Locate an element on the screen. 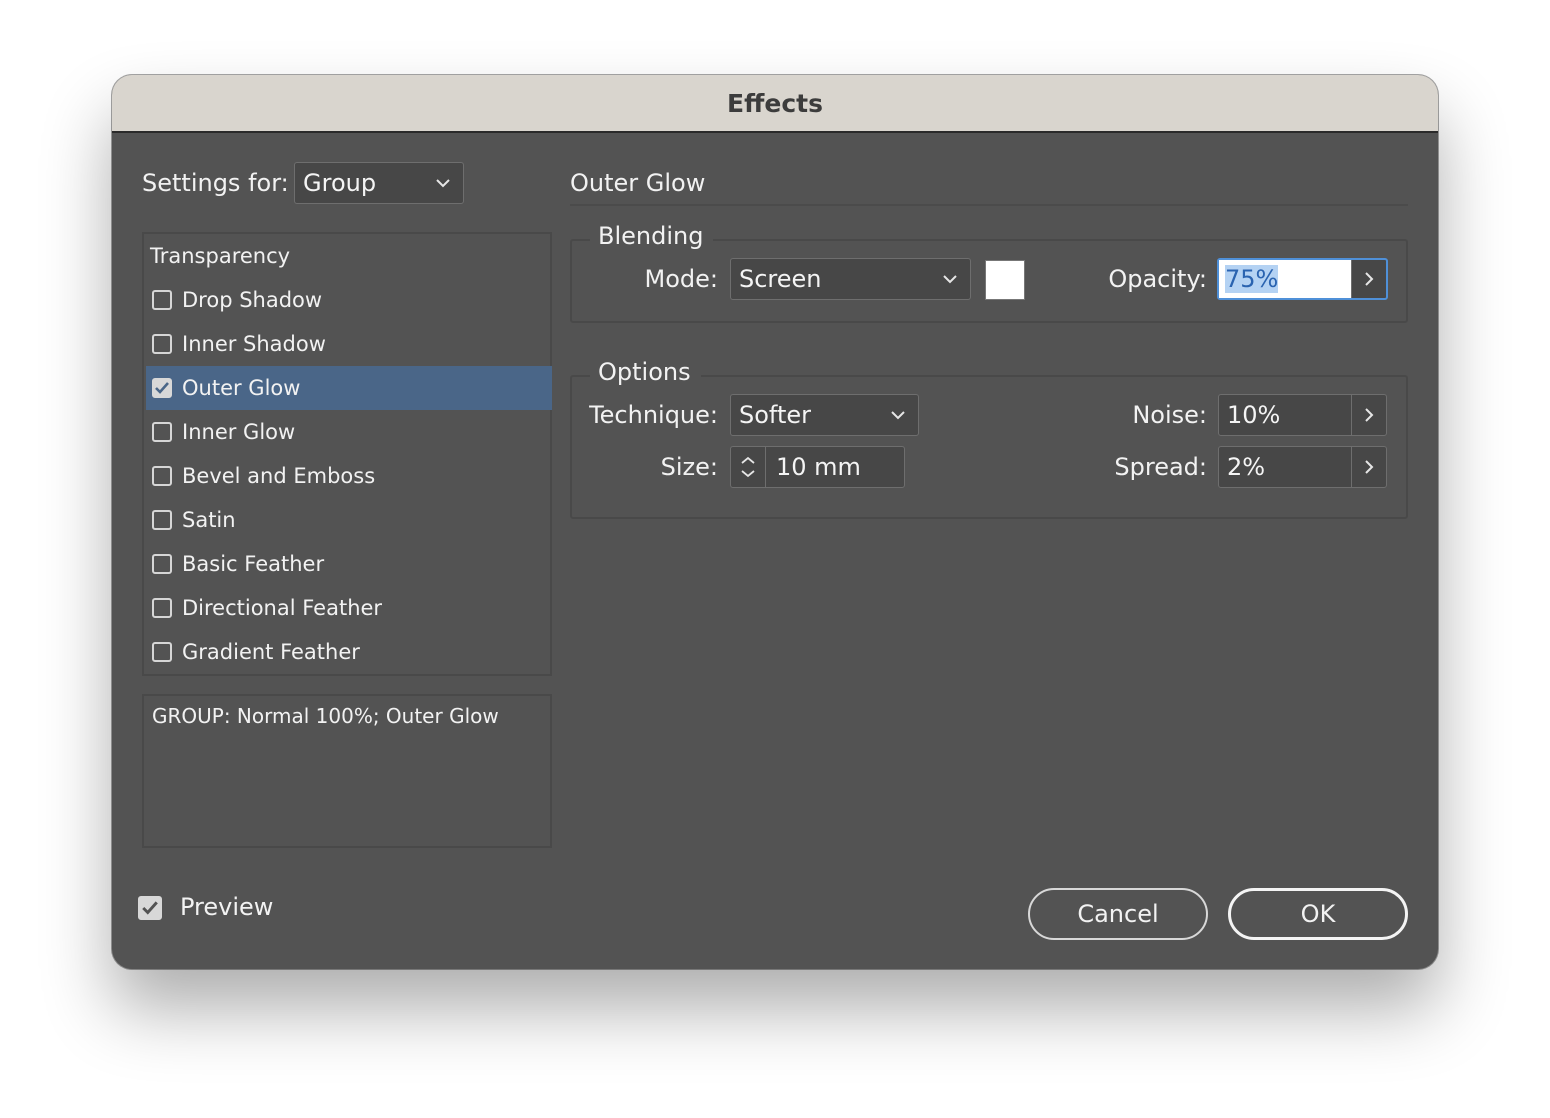 The height and width of the screenshot is (1118, 1550). opacity-label: Opacity: is located at coordinates (1157, 279).